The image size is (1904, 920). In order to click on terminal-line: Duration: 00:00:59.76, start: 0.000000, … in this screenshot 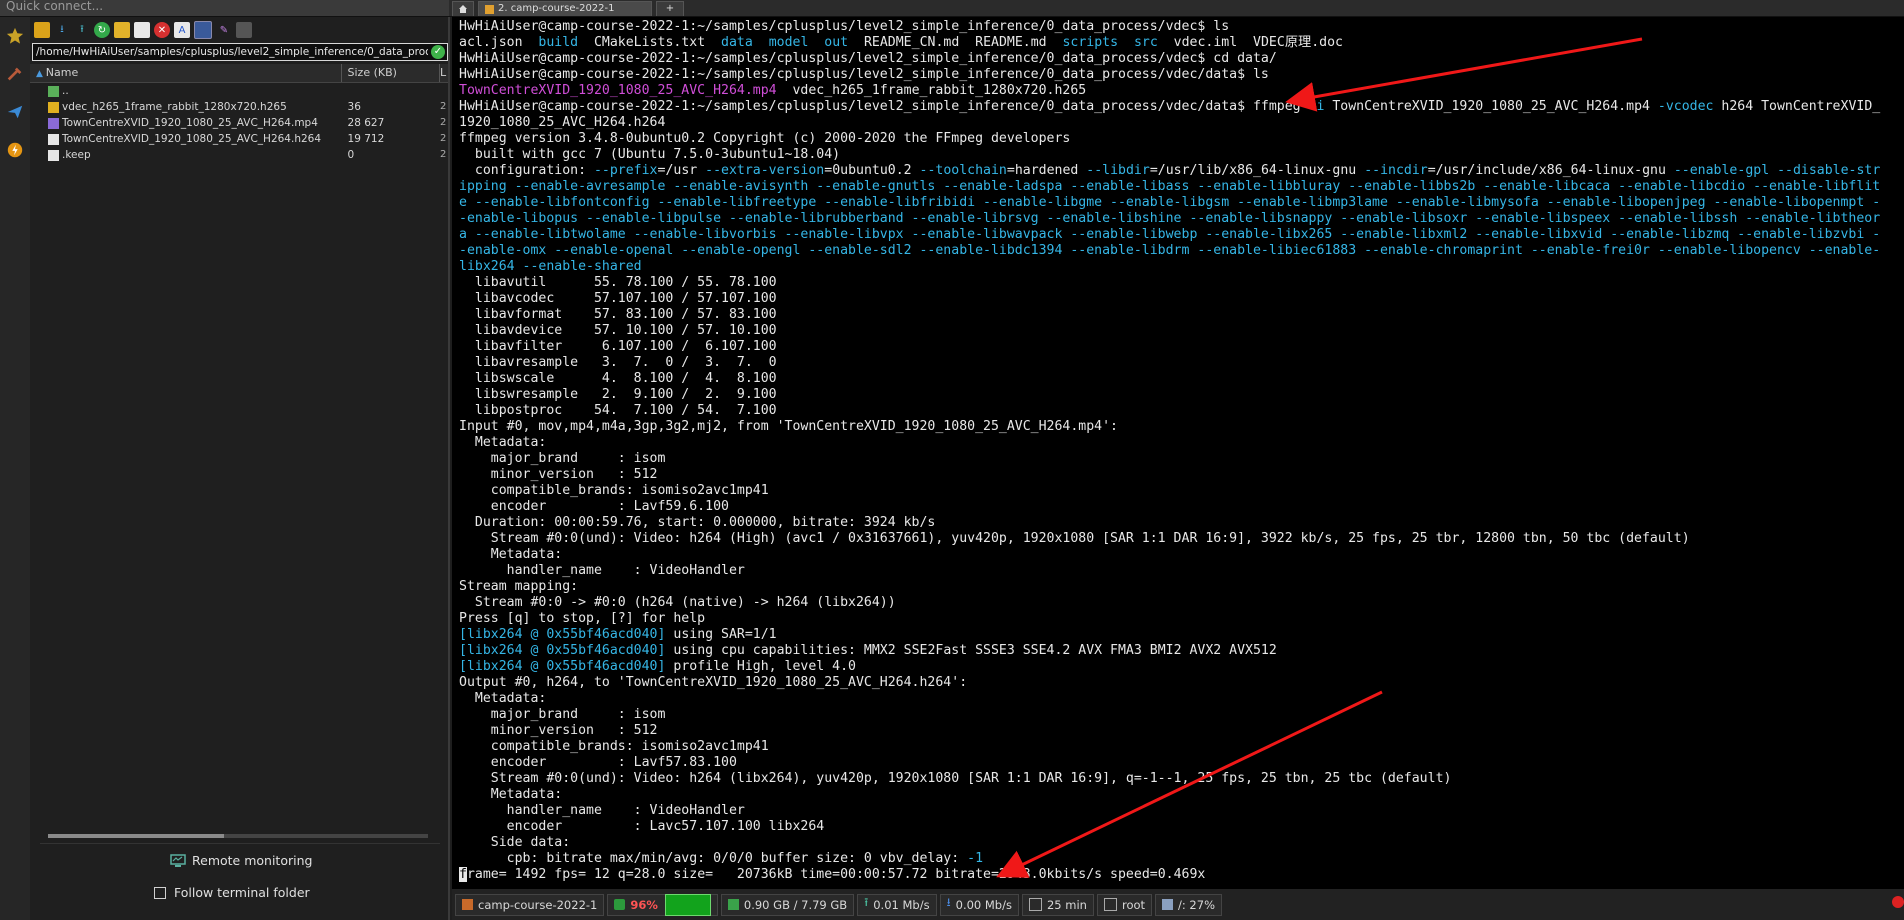, I will do `click(697, 522)`.